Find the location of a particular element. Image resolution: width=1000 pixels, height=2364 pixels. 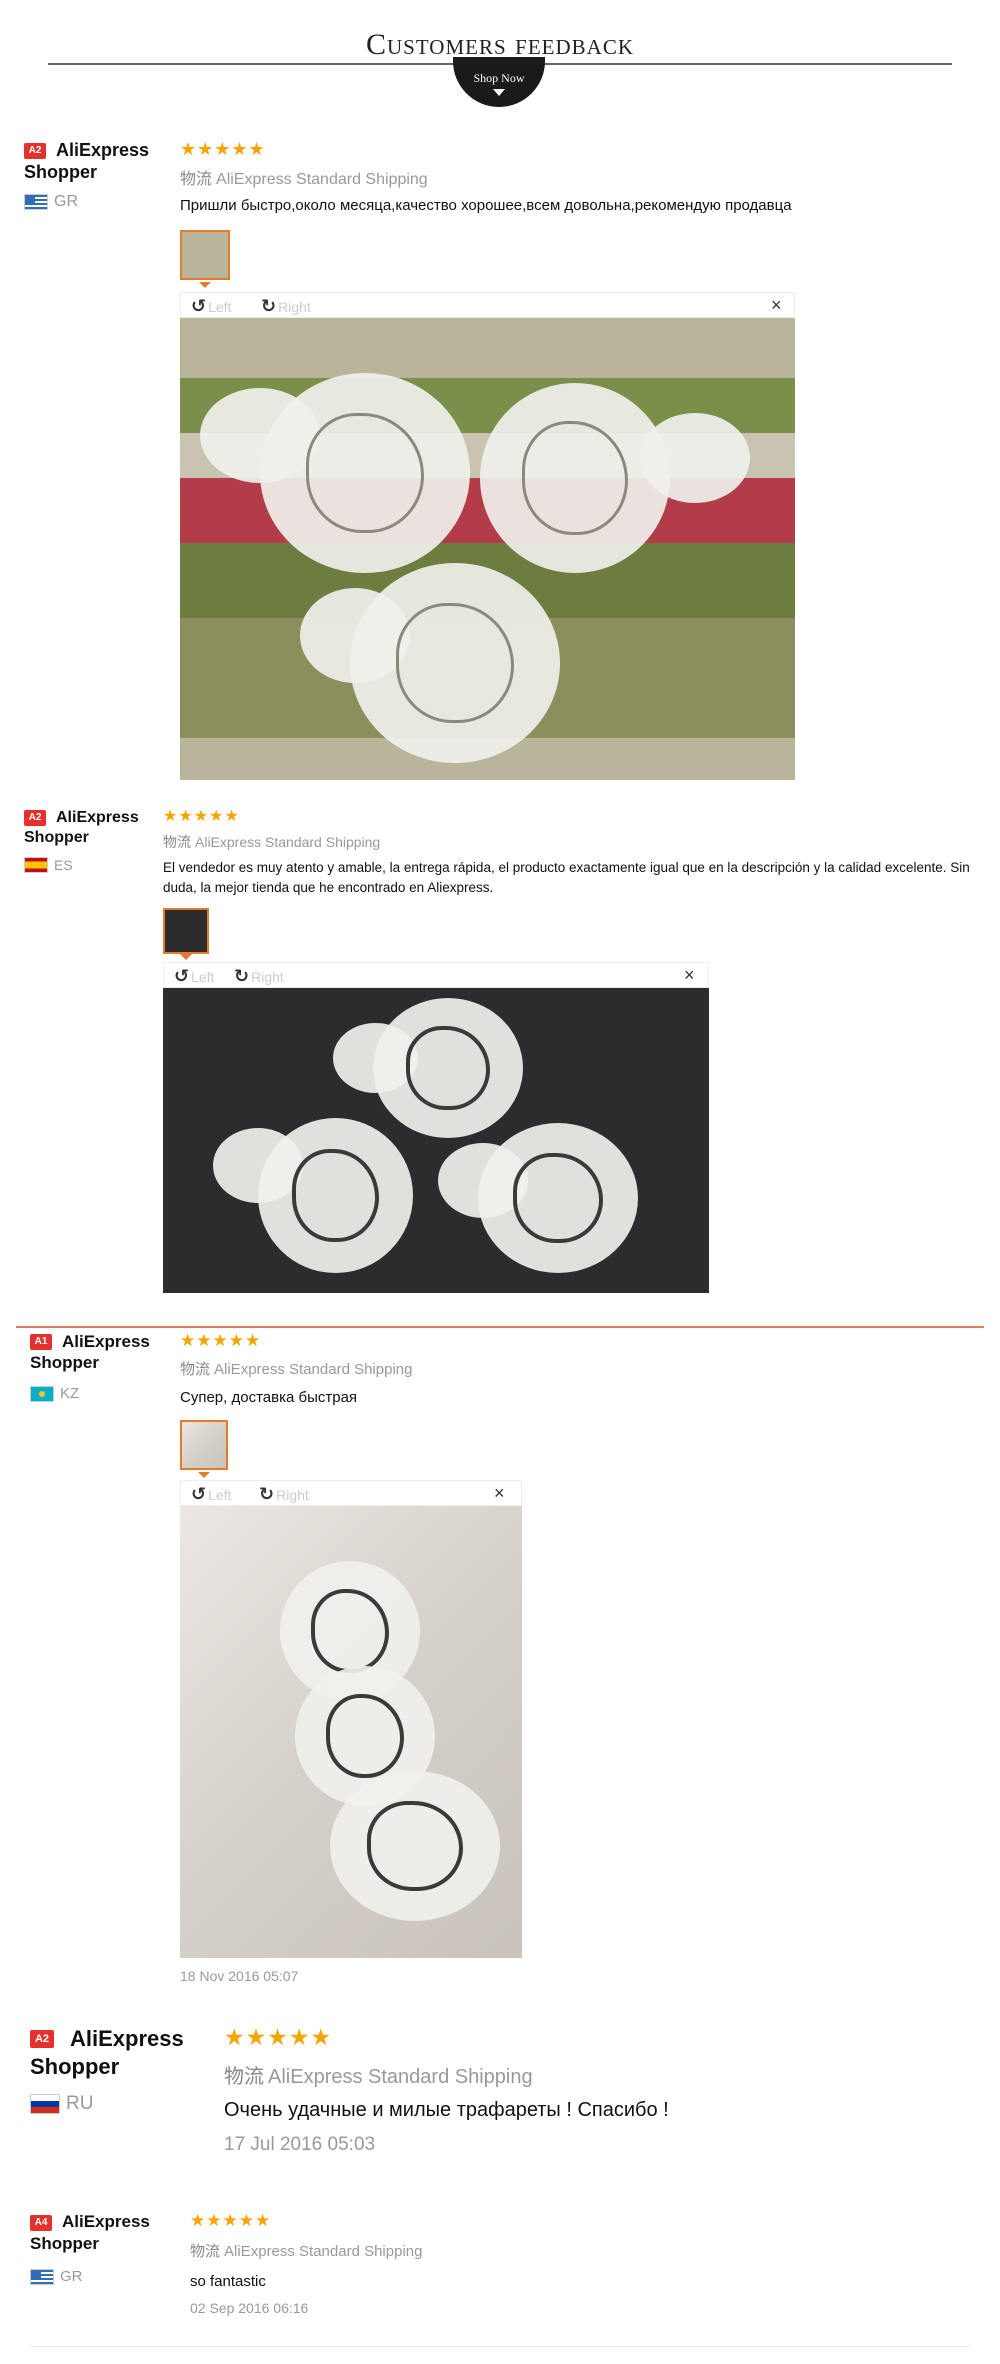

country: KZ is located at coordinates (54, 1393).